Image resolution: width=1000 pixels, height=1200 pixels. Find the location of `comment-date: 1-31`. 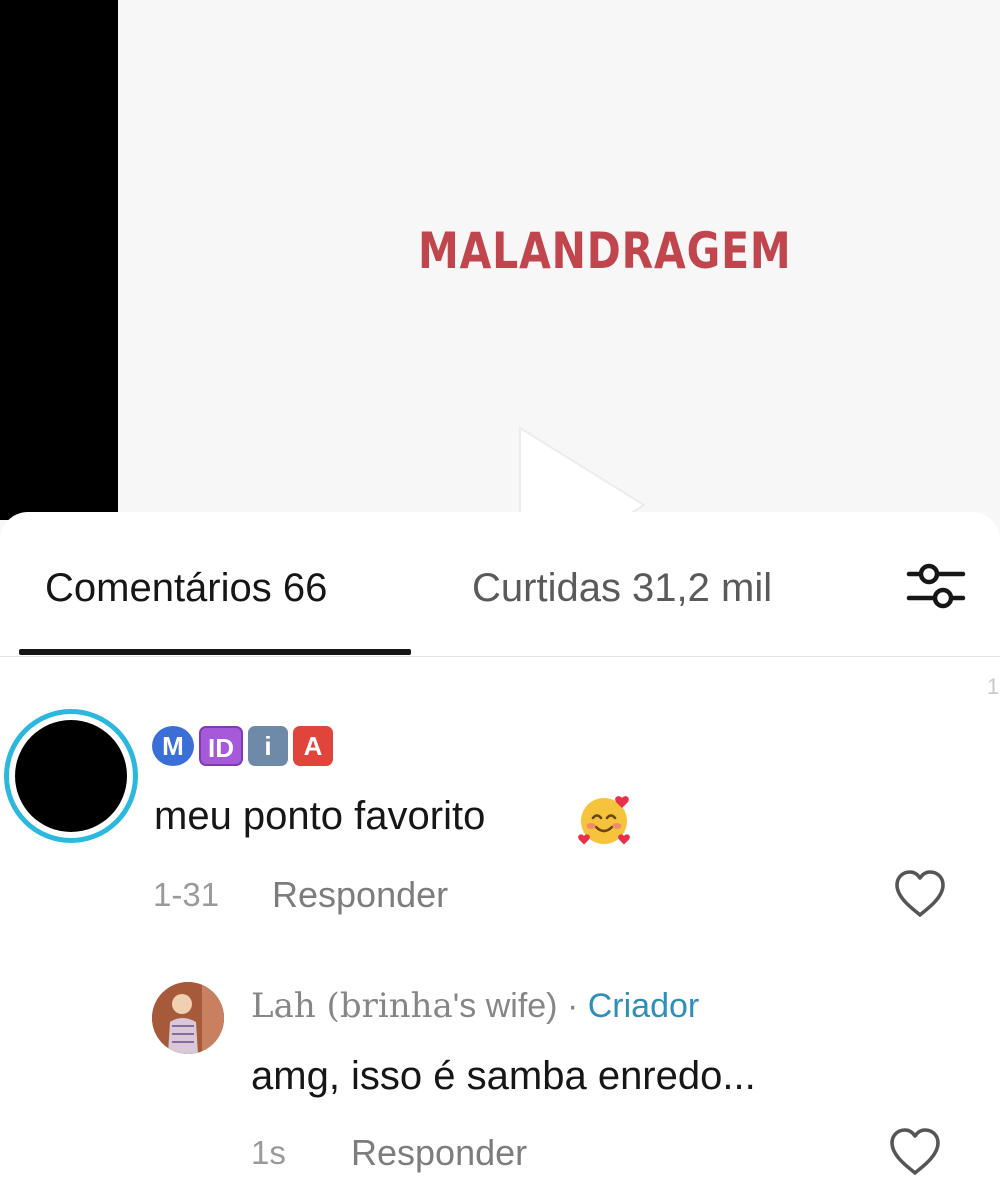

comment-date: 1-31 is located at coordinates (186, 894).